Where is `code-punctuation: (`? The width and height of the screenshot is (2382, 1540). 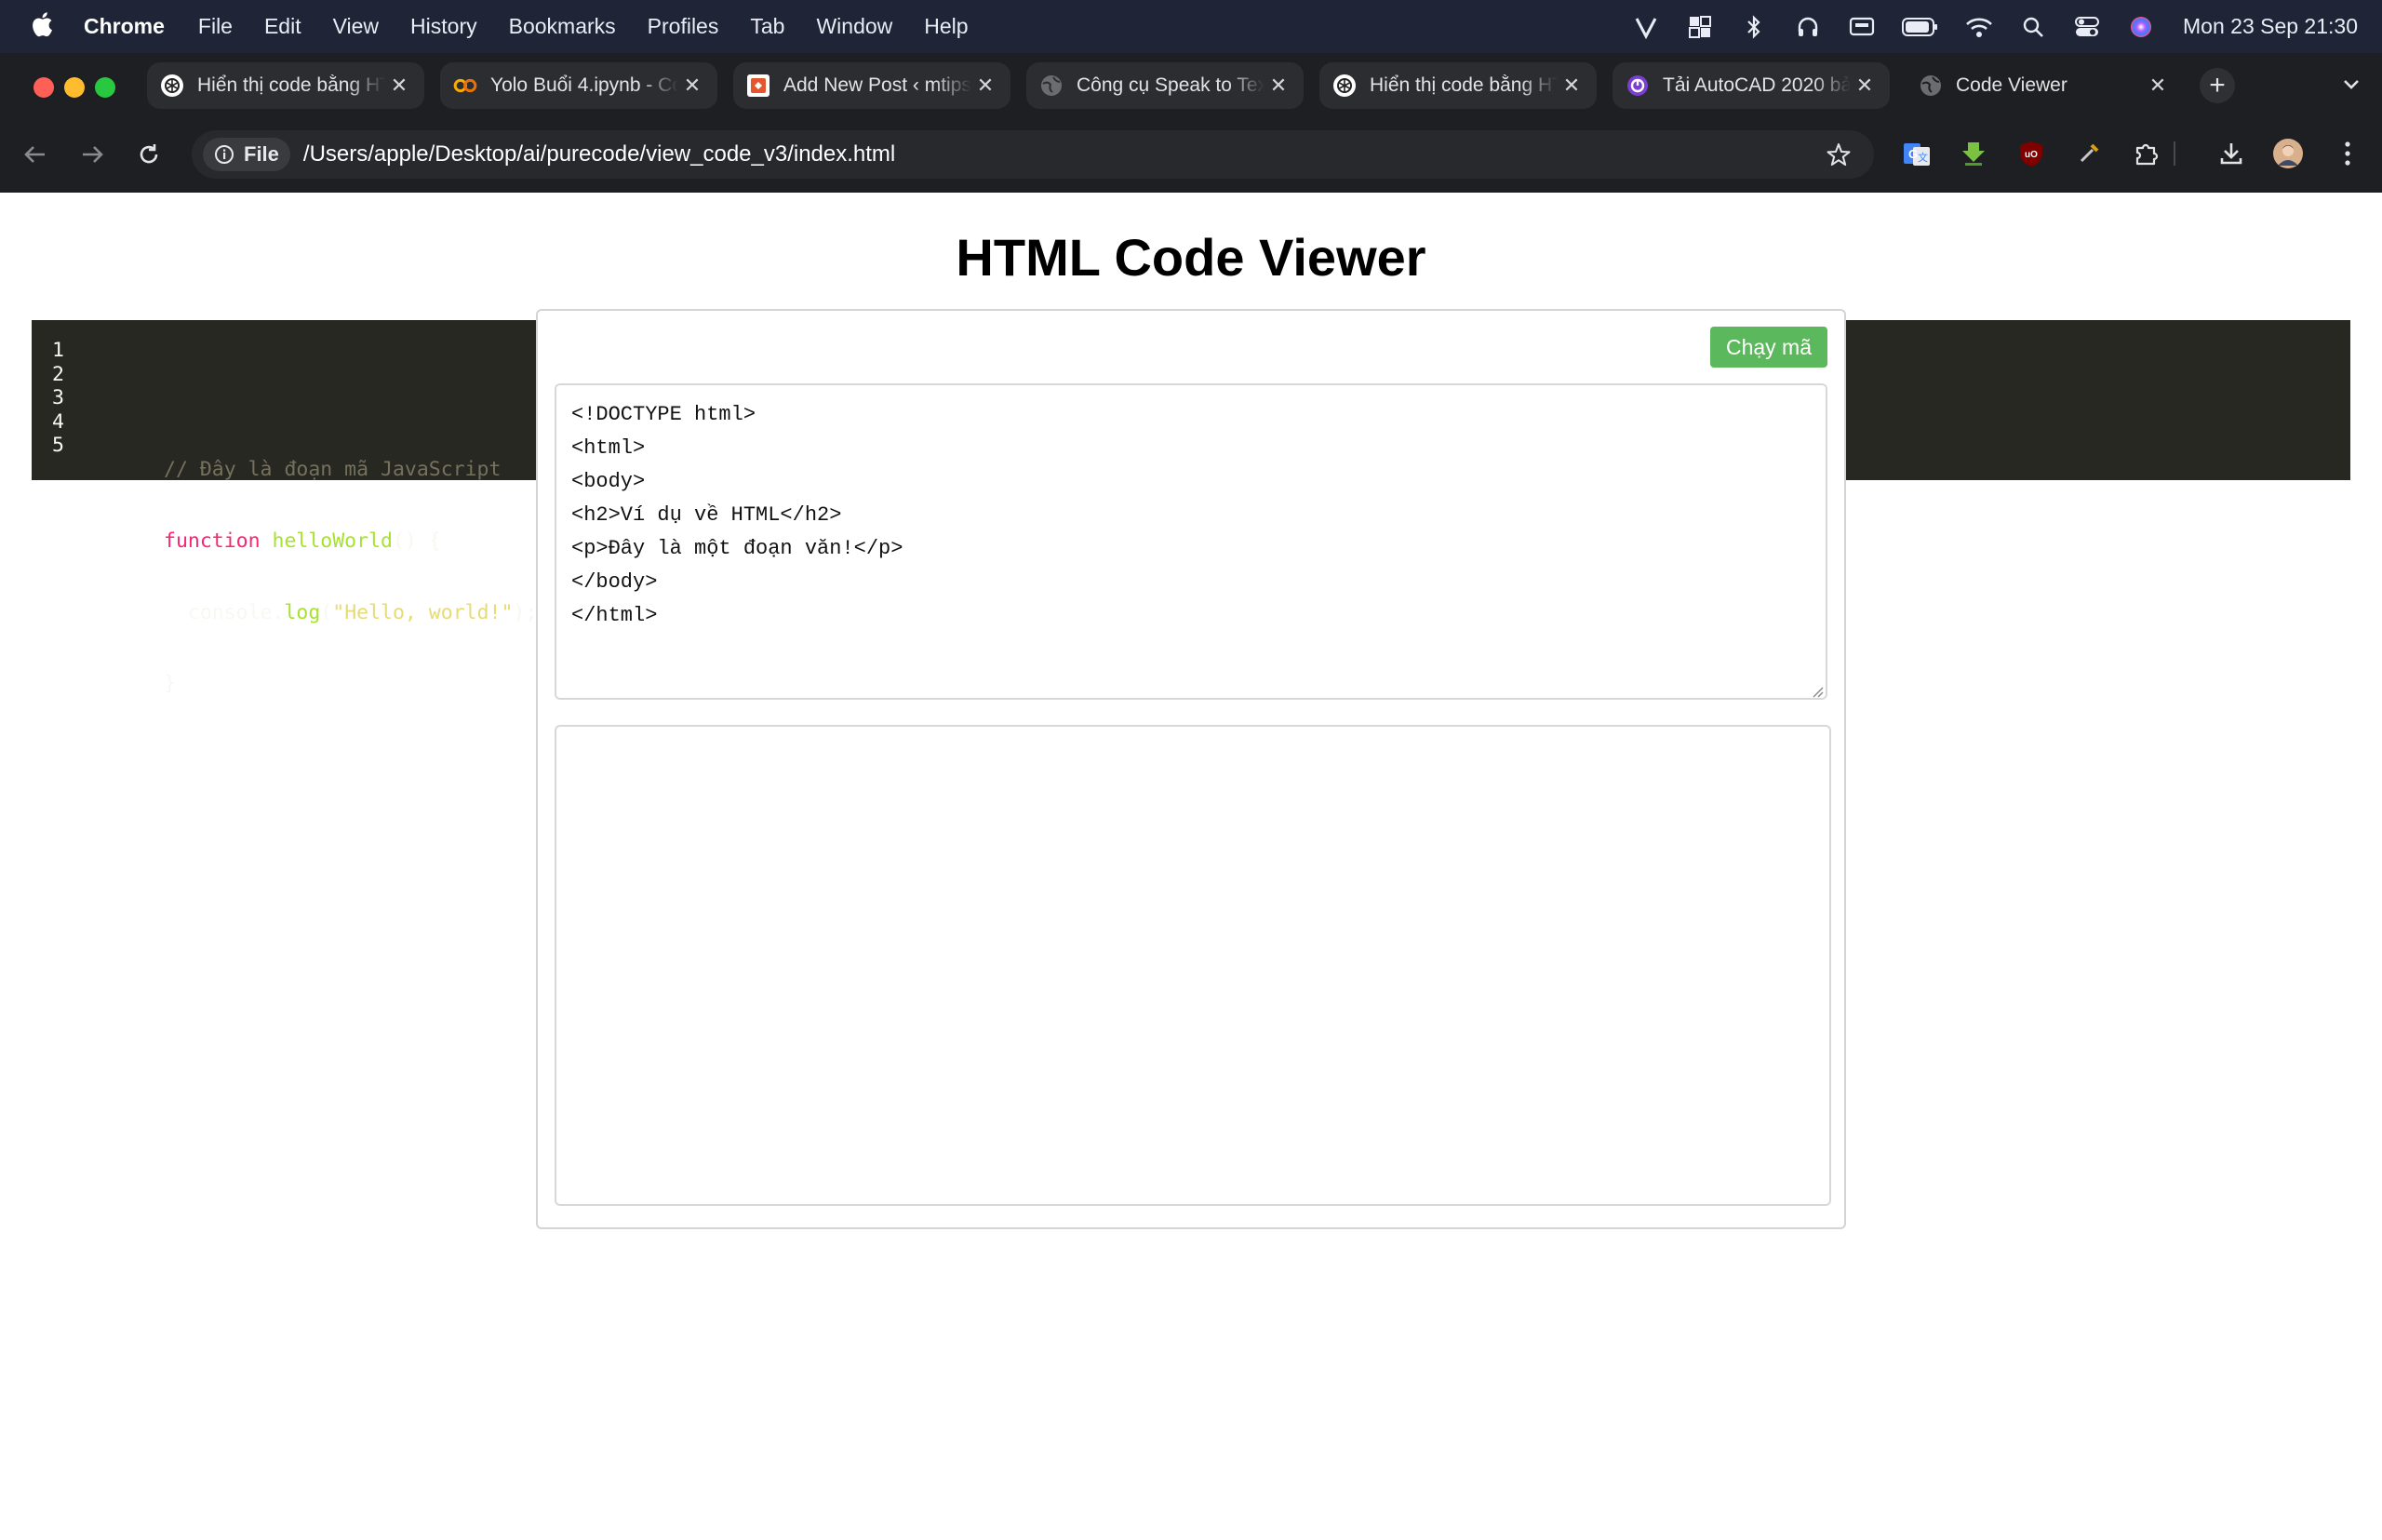
code-punctuation: ( is located at coordinates (326, 612).